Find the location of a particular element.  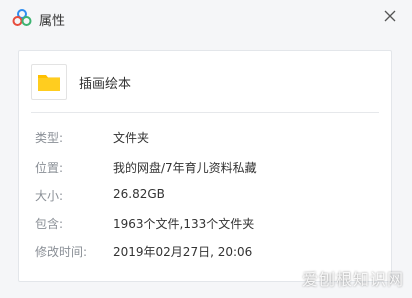

property-value: 2019年02月27日, 20:06 is located at coordinates (183, 252).